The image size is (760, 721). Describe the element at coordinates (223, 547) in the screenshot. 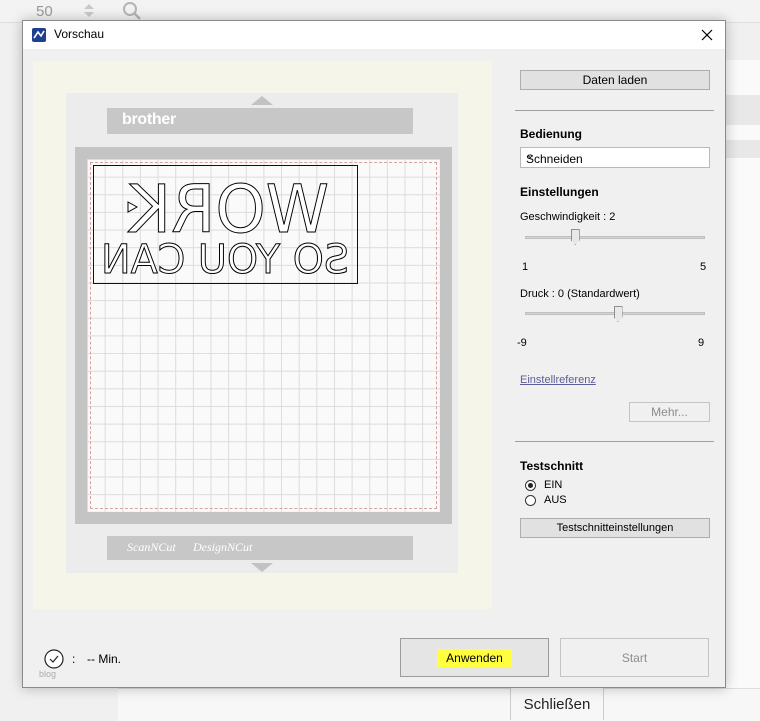

I see `designncut-logo: DesignNCut` at that location.